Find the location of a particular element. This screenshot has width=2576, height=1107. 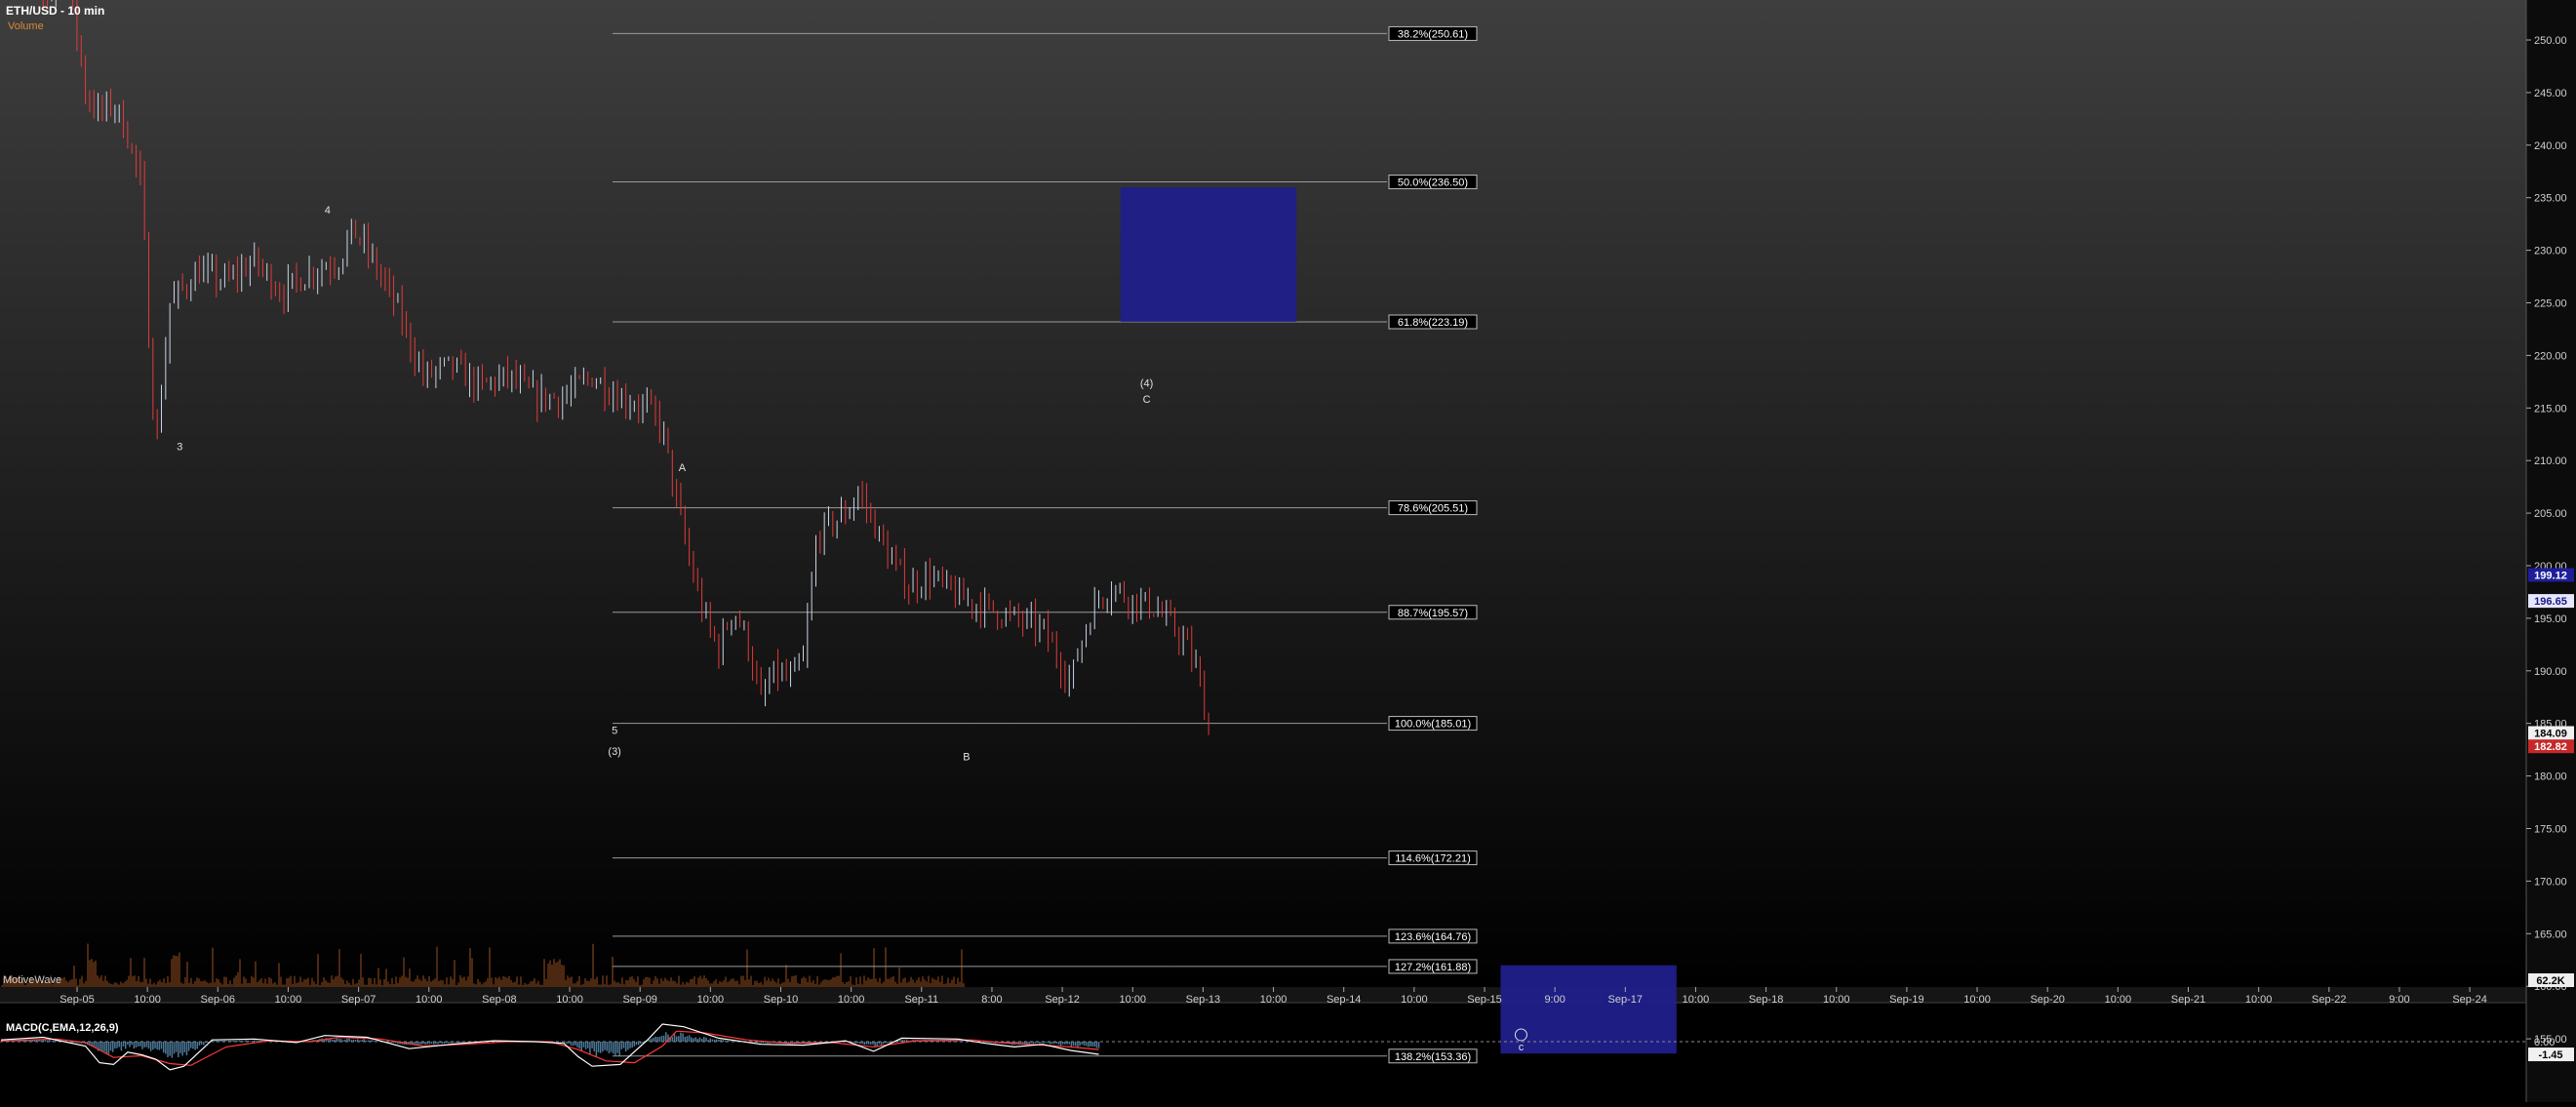

fib-level-label: 78.6%(205.51) is located at coordinates (1433, 509).